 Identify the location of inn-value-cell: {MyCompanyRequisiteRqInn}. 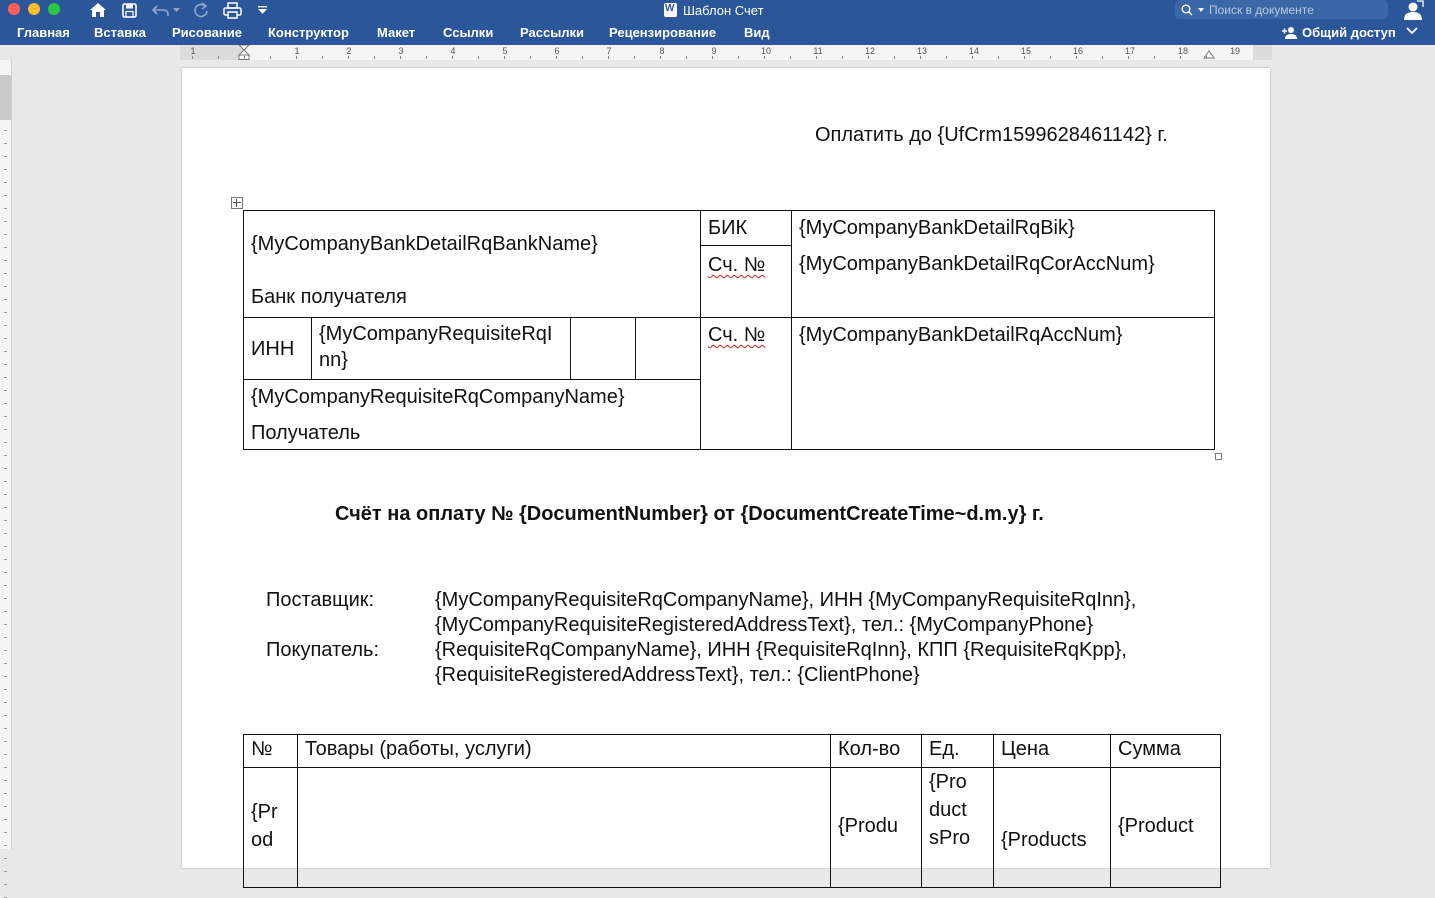
(441, 348).